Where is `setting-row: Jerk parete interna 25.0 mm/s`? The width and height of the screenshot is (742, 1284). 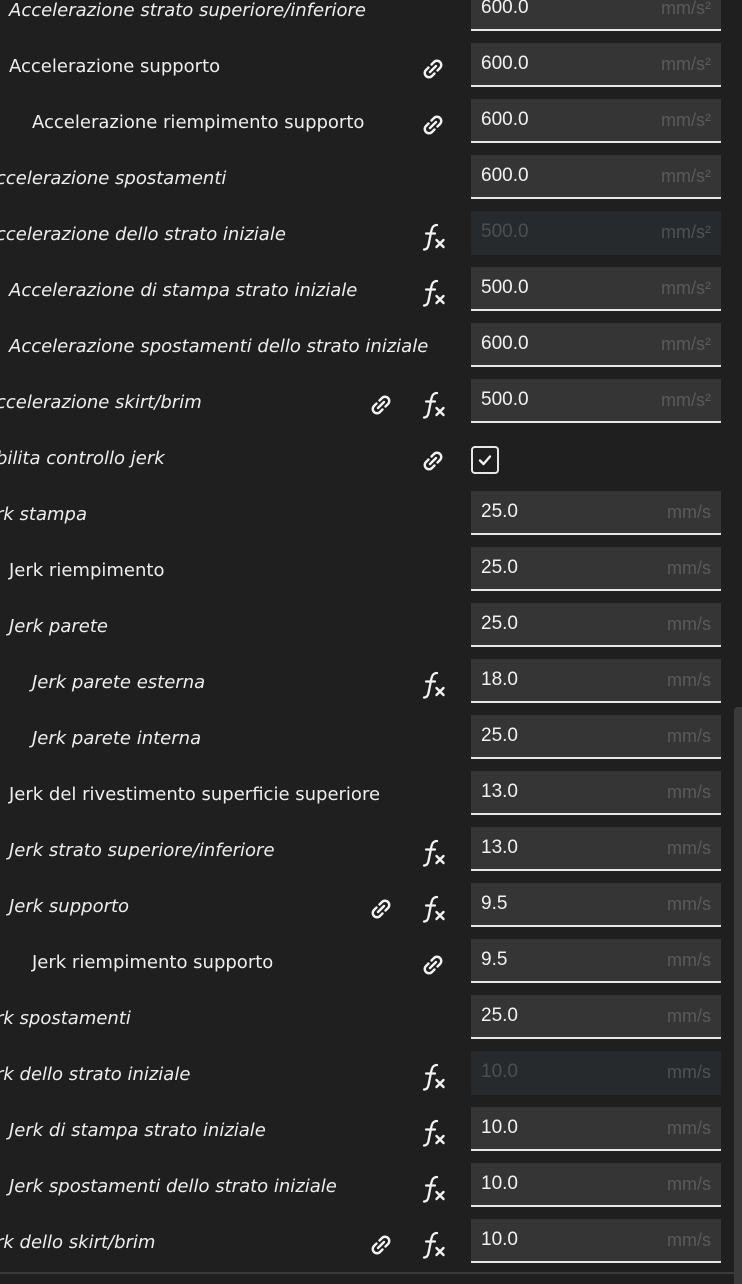 setting-row: Jerk parete interna 25.0 mm/s is located at coordinates (371, 741).